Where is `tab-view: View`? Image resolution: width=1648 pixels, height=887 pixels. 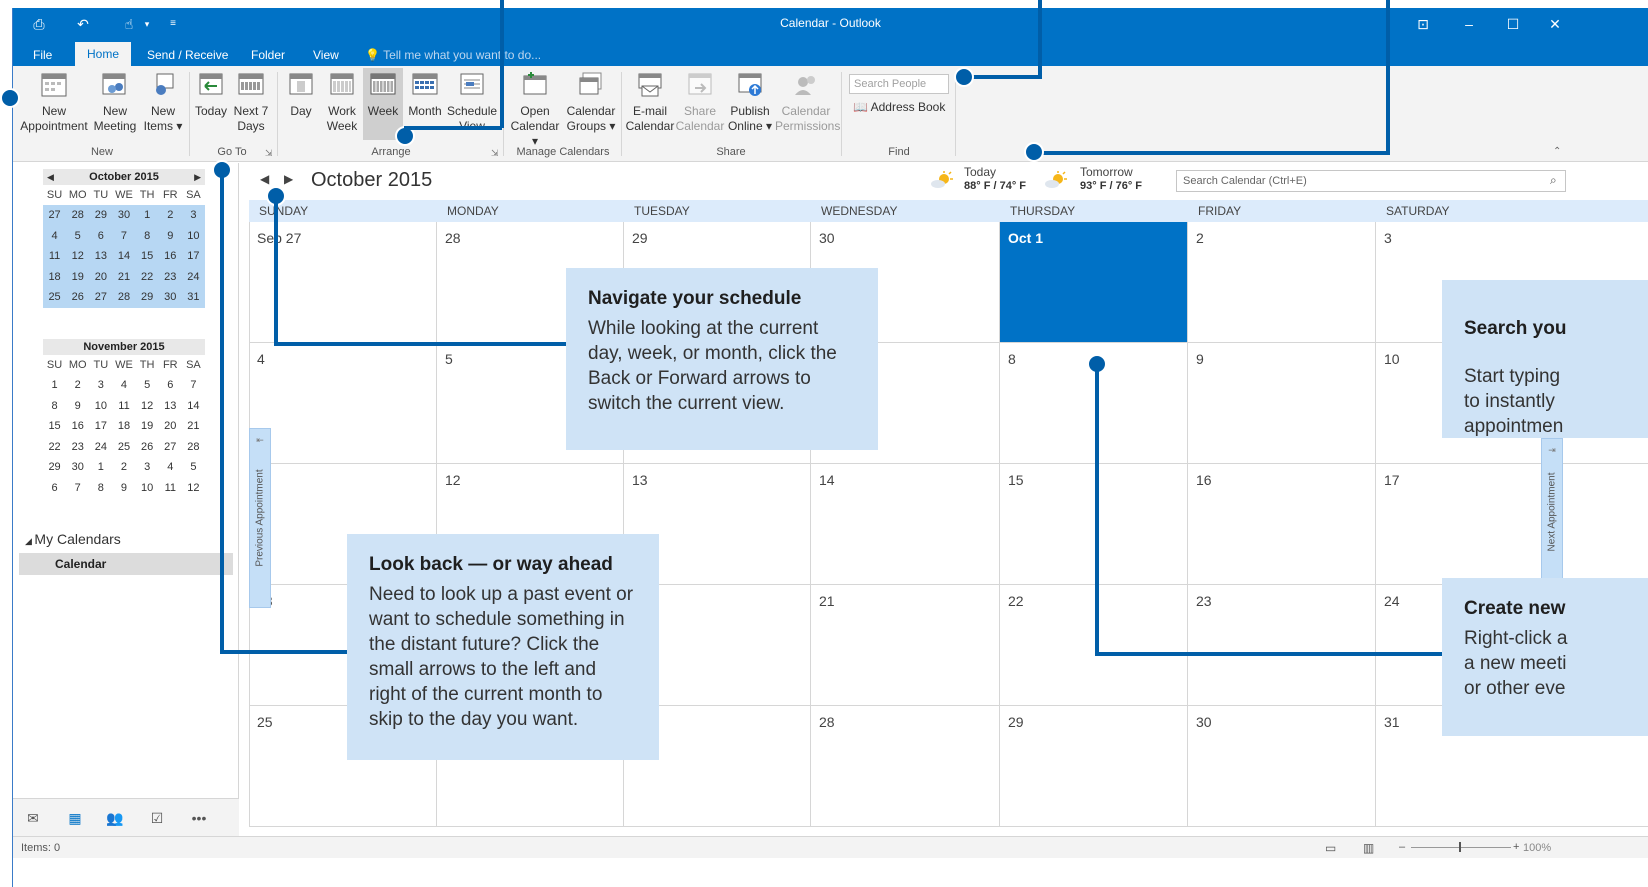
tab-view: View is located at coordinates (326, 55).